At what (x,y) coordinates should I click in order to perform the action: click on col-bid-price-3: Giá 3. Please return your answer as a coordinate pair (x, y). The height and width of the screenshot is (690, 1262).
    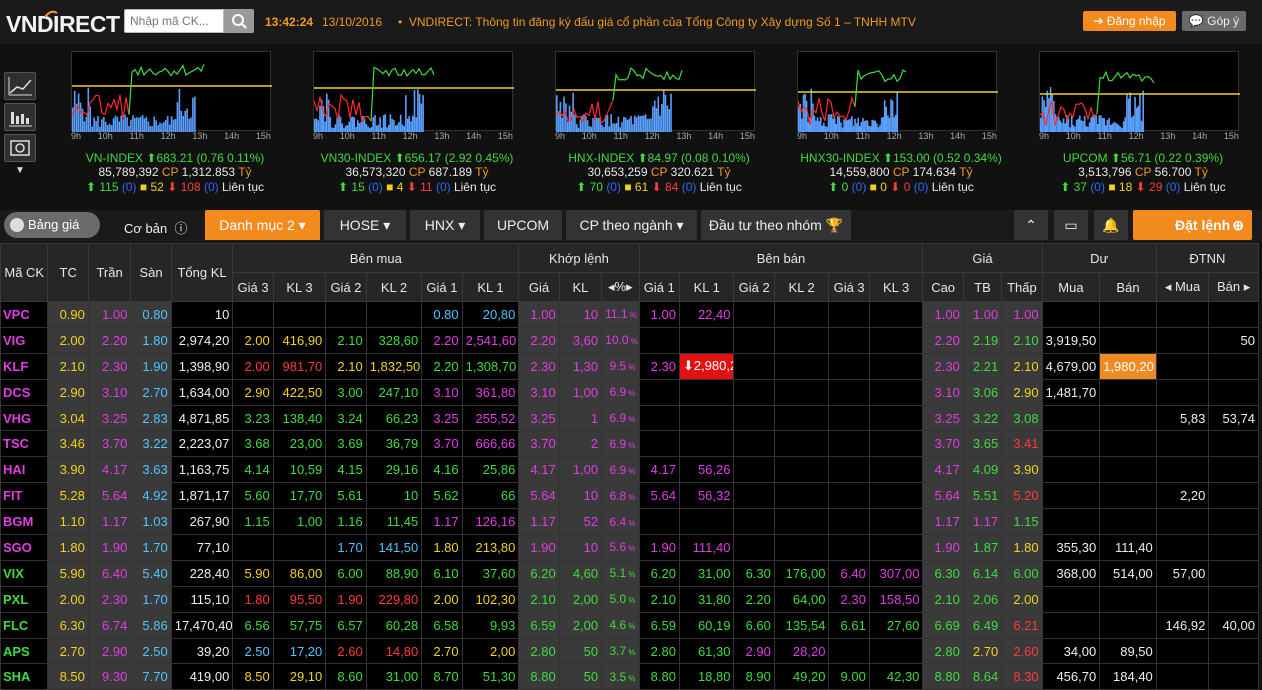
    Looking at the image, I should click on (253, 287).